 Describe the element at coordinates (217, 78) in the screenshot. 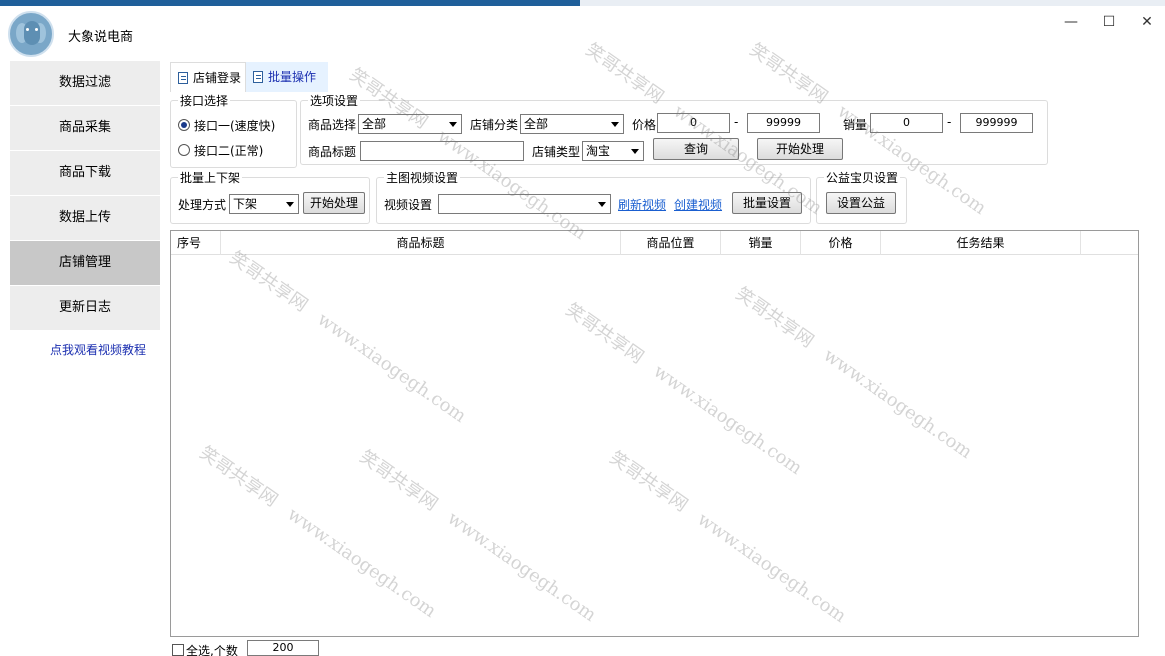

I see `tab-label: 店铺登录` at that location.